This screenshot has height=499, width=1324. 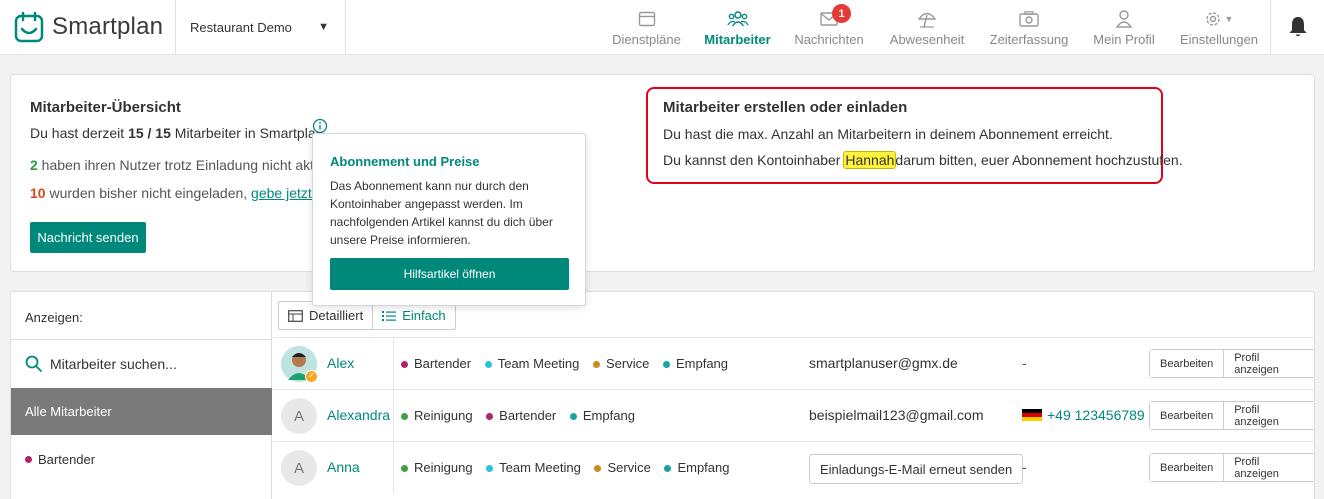 What do you see at coordinates (785, 107) in the screenshot?
I see `limit-title: Mitarbeiter erstellen oder einladen` at bounding box center [785, 107].